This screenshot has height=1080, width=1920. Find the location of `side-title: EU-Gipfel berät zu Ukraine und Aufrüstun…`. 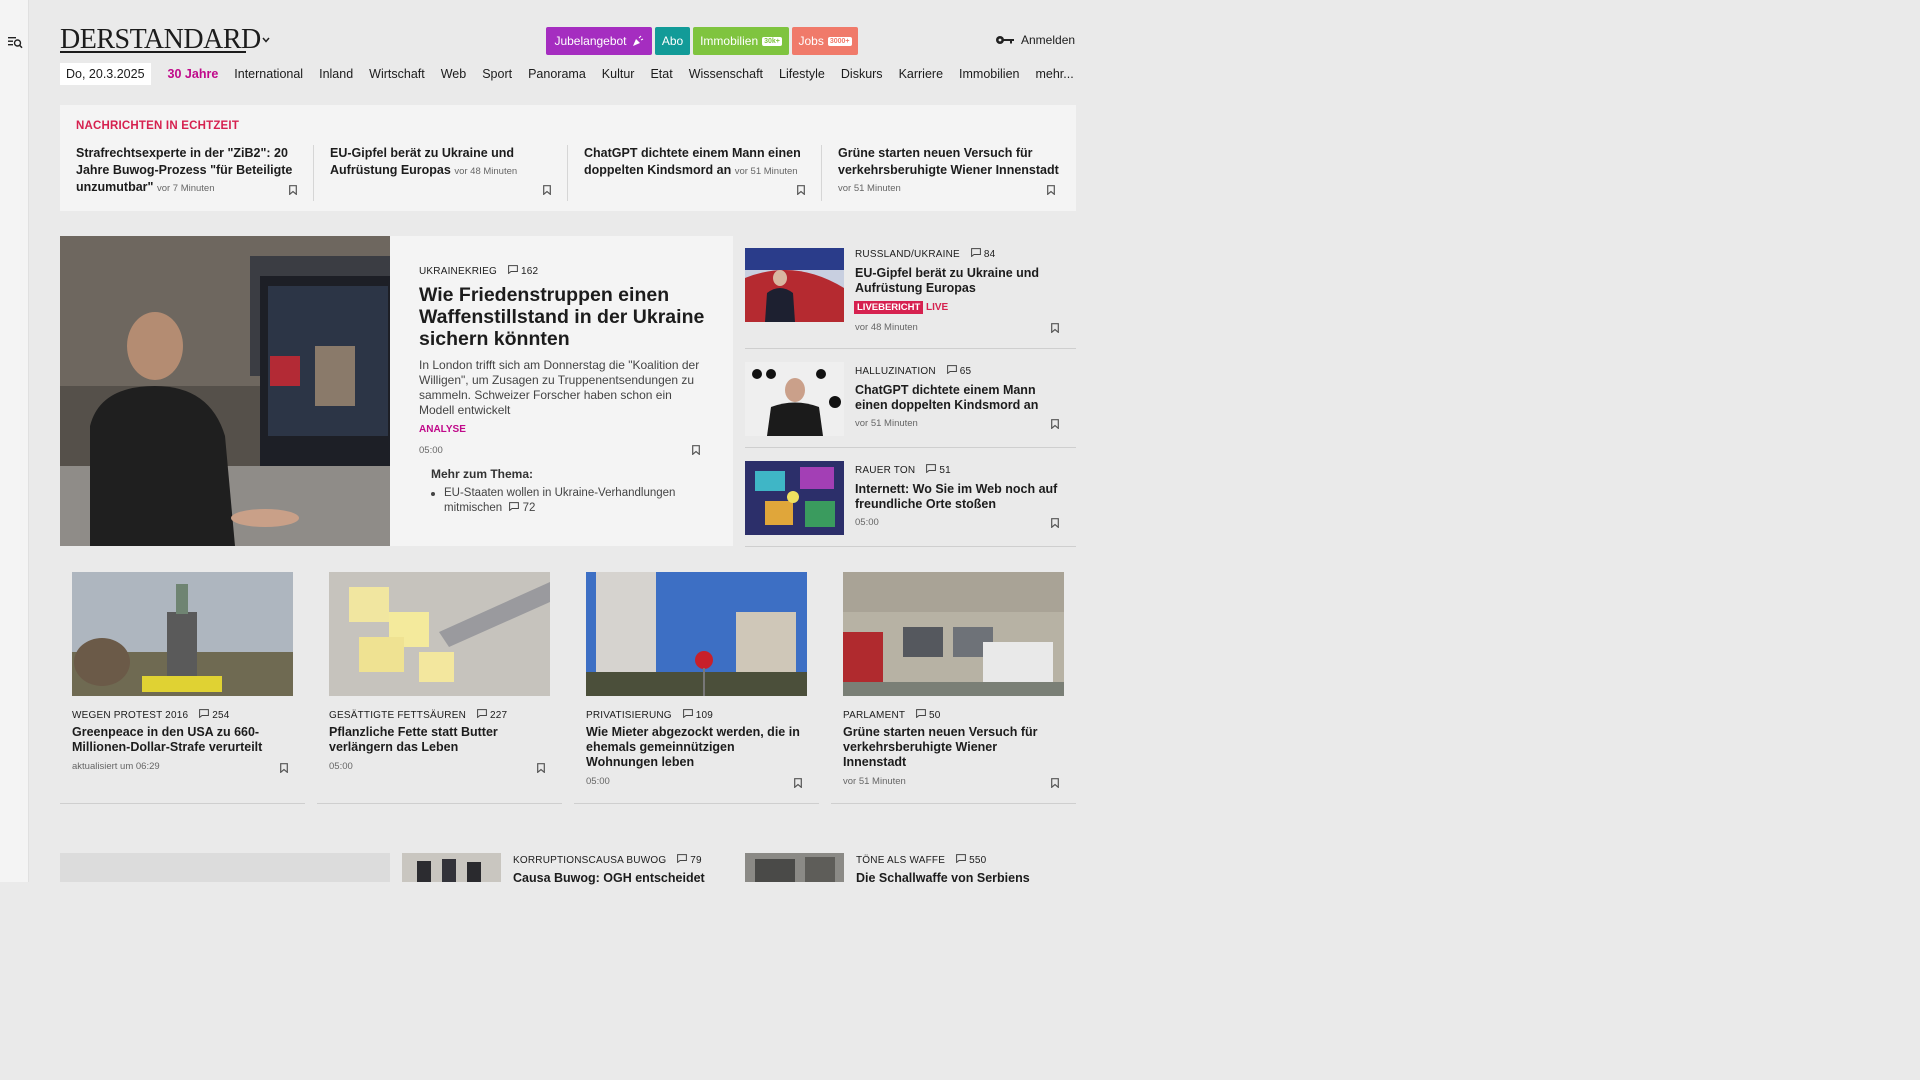

side-title: EU-Gipfel berät zu Ukraine und Aufrüstun… is located at coordinates (960, 281).